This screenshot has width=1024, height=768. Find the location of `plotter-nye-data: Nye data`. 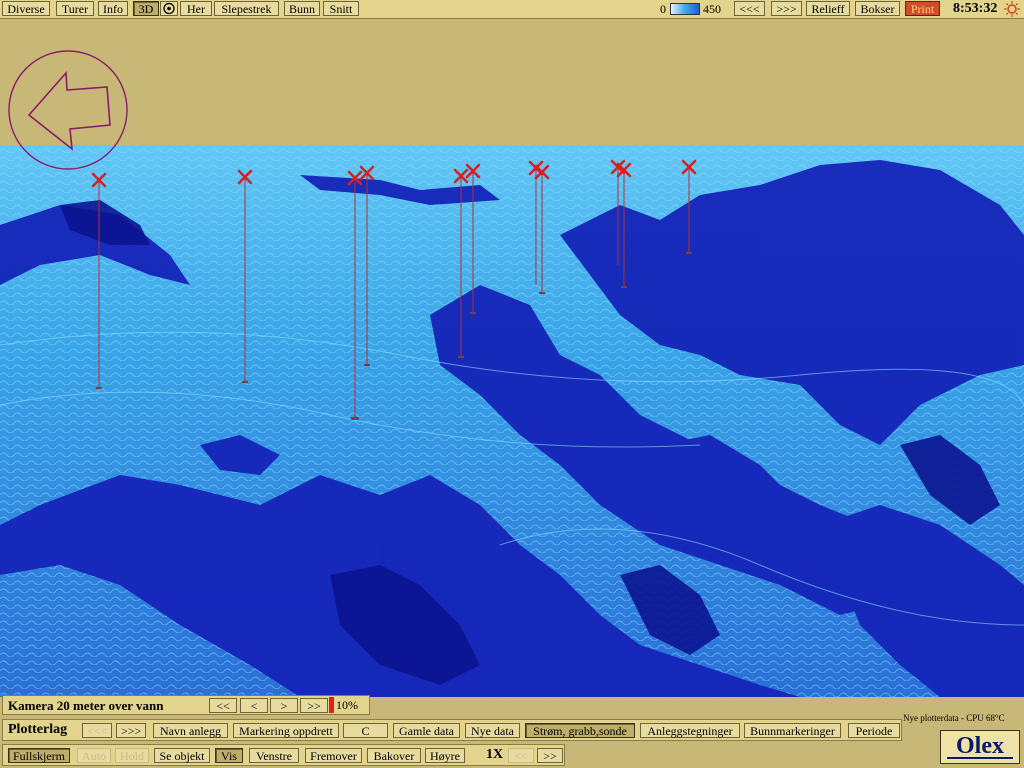

plotter-nye-data: Nye data is located at coordinates (492, 730).